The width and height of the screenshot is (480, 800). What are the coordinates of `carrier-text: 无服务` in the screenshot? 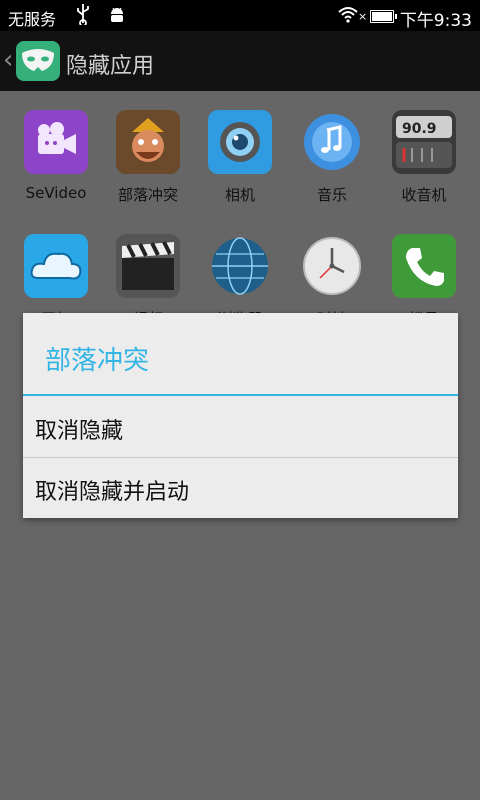 It's located at (32, 19).